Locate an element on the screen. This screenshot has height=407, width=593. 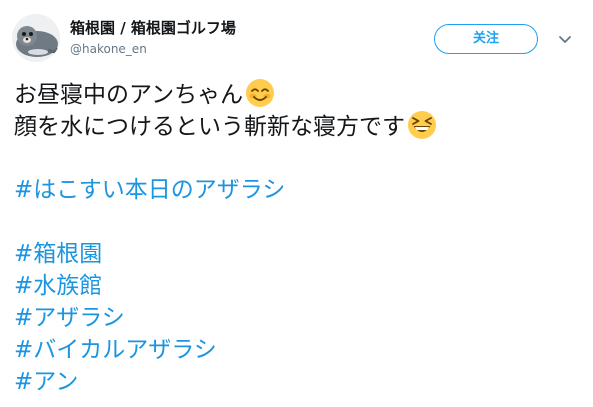
hashtag-link: #箱根園 is located at coordinates (299, 254).